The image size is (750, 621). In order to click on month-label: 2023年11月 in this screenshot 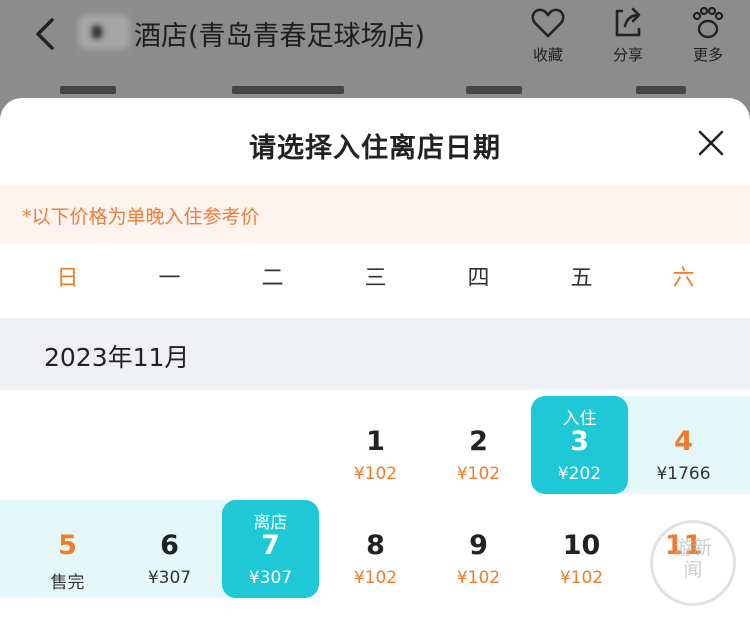, I will do `click(117, 357)`.